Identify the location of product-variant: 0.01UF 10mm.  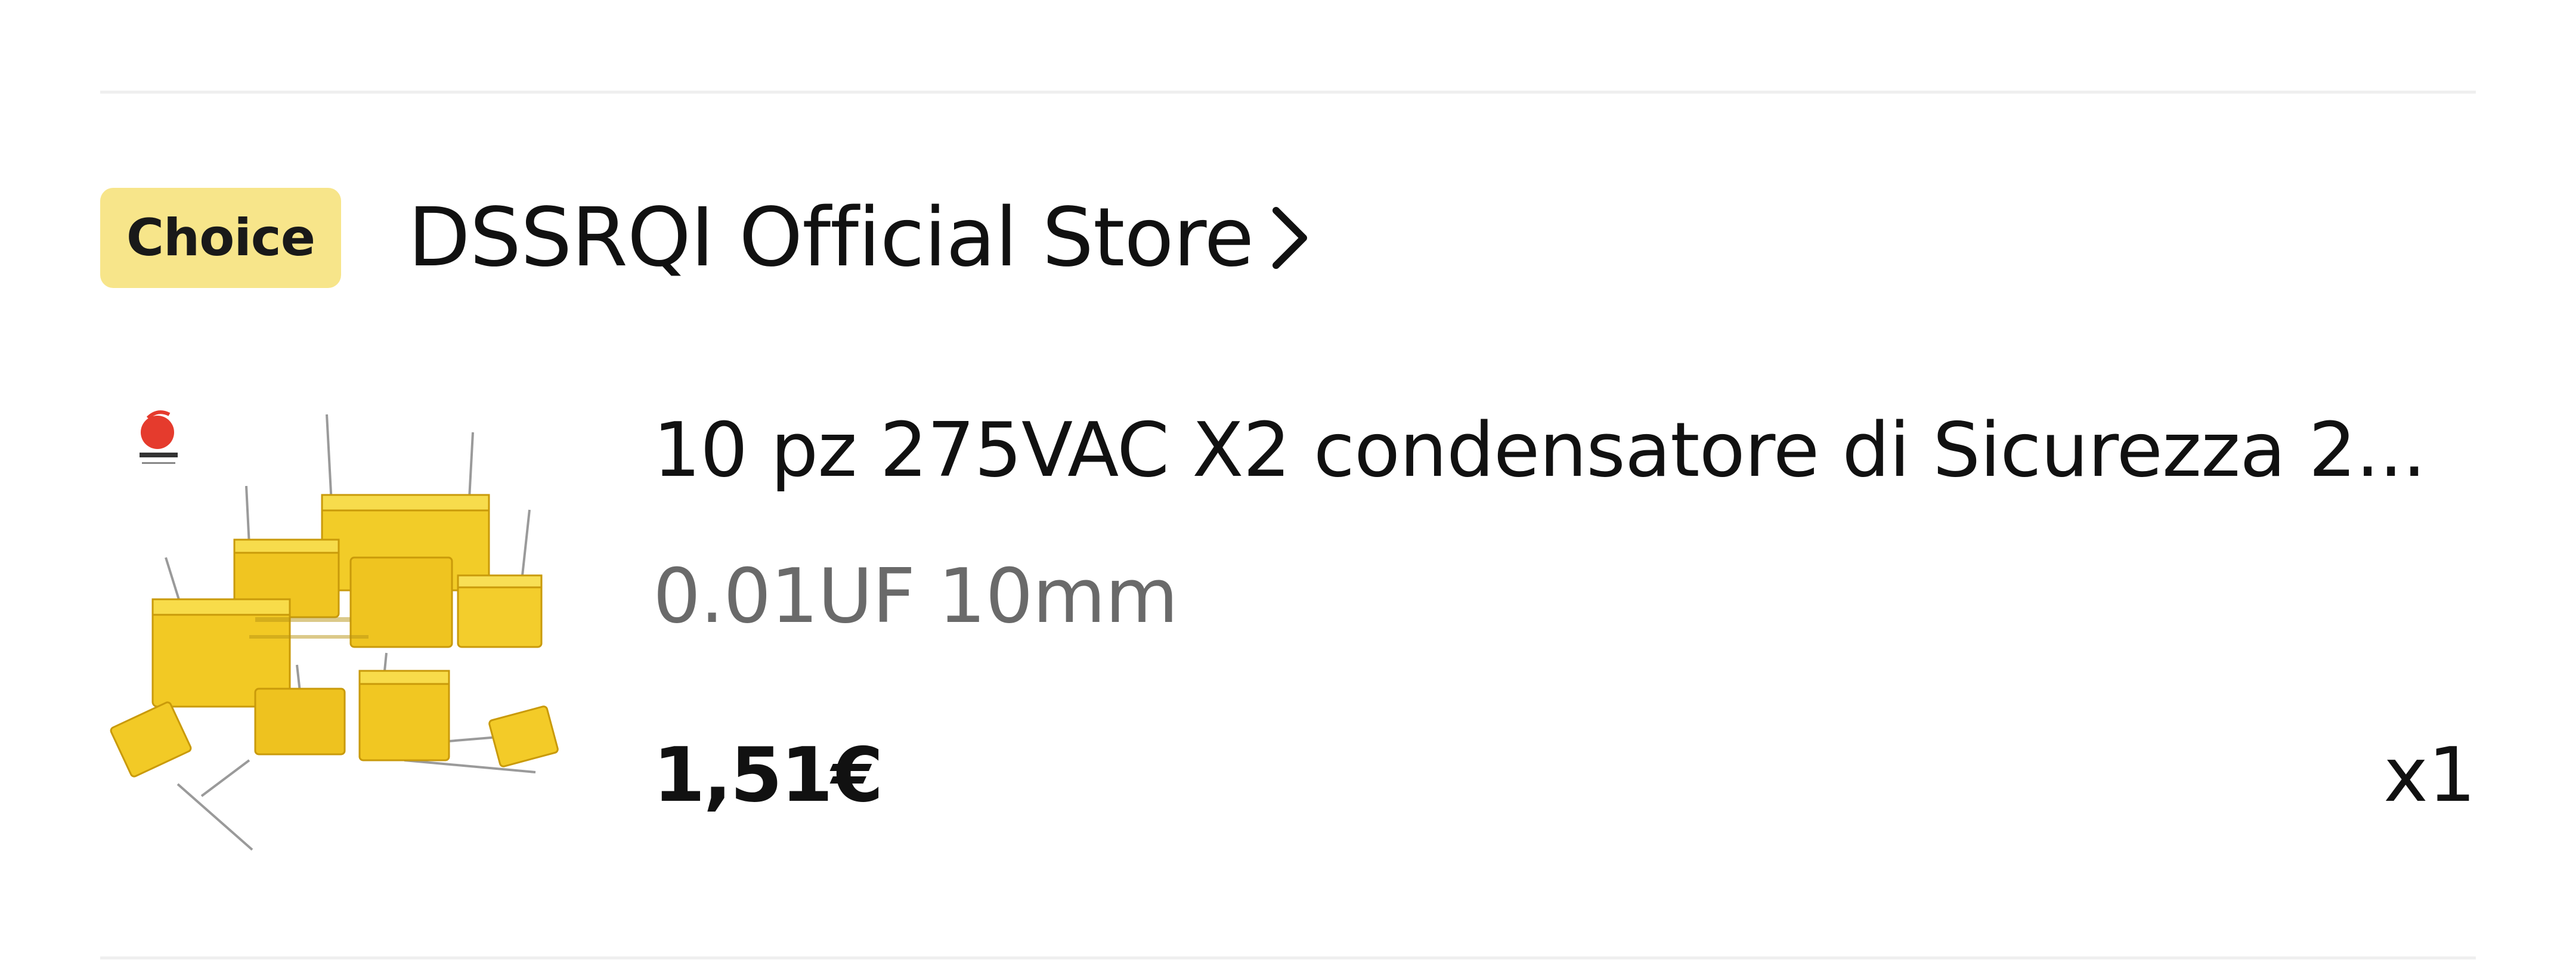
(915, 596).